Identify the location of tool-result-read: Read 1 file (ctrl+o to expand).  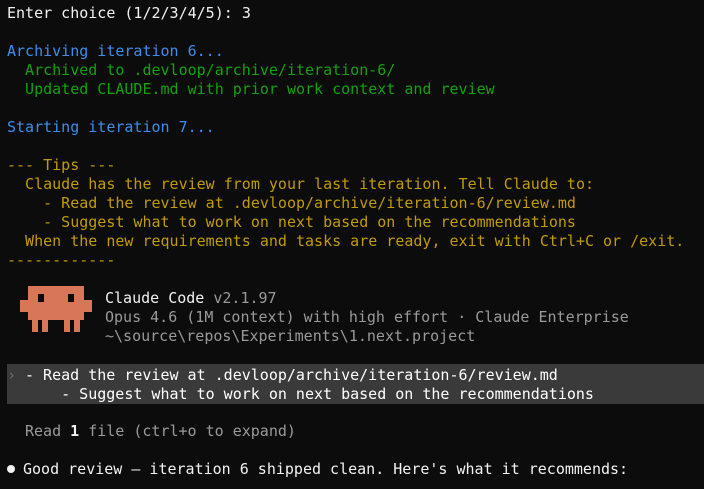
(160, 431).